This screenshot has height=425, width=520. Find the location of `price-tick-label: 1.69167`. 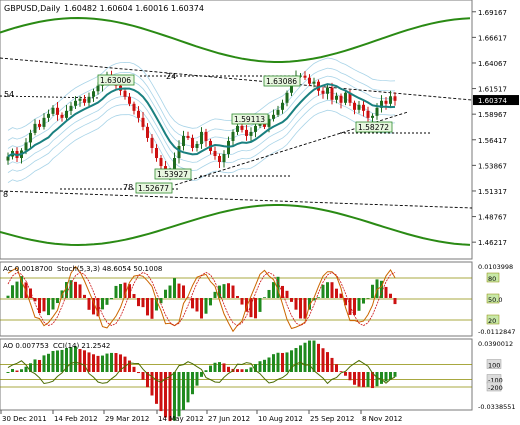

price-tick-label: 1.69167 is located at coordinates (492, 13).